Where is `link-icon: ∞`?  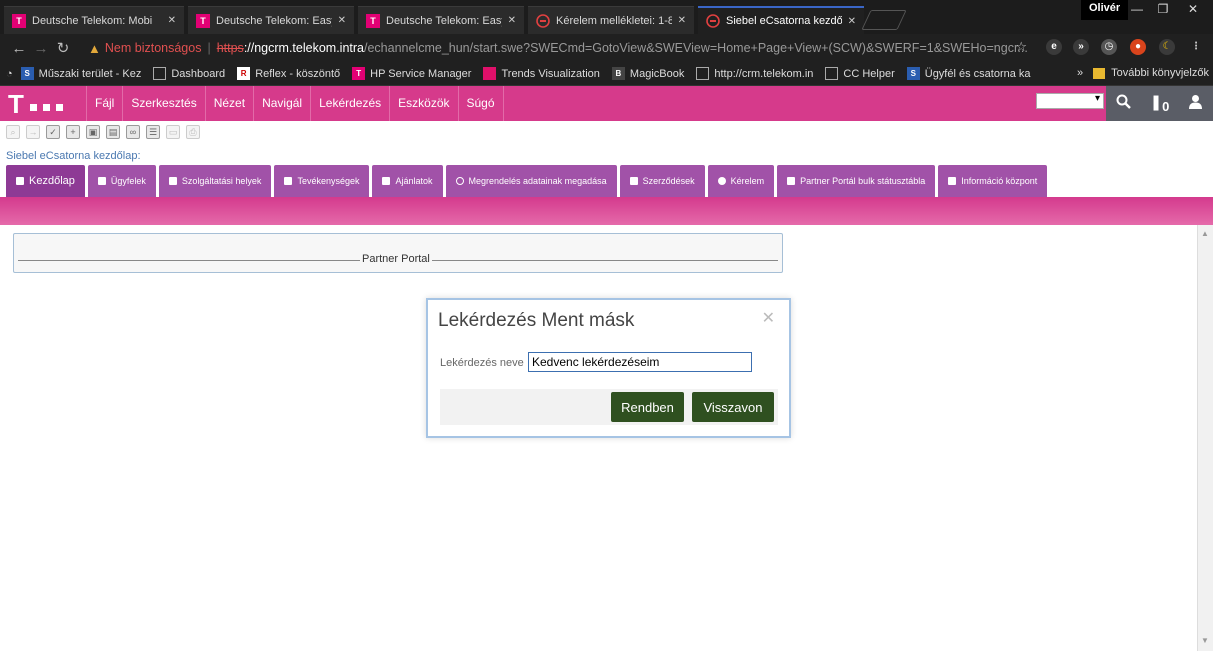
link-icon: ∞ is located at coordinates (133, 132).